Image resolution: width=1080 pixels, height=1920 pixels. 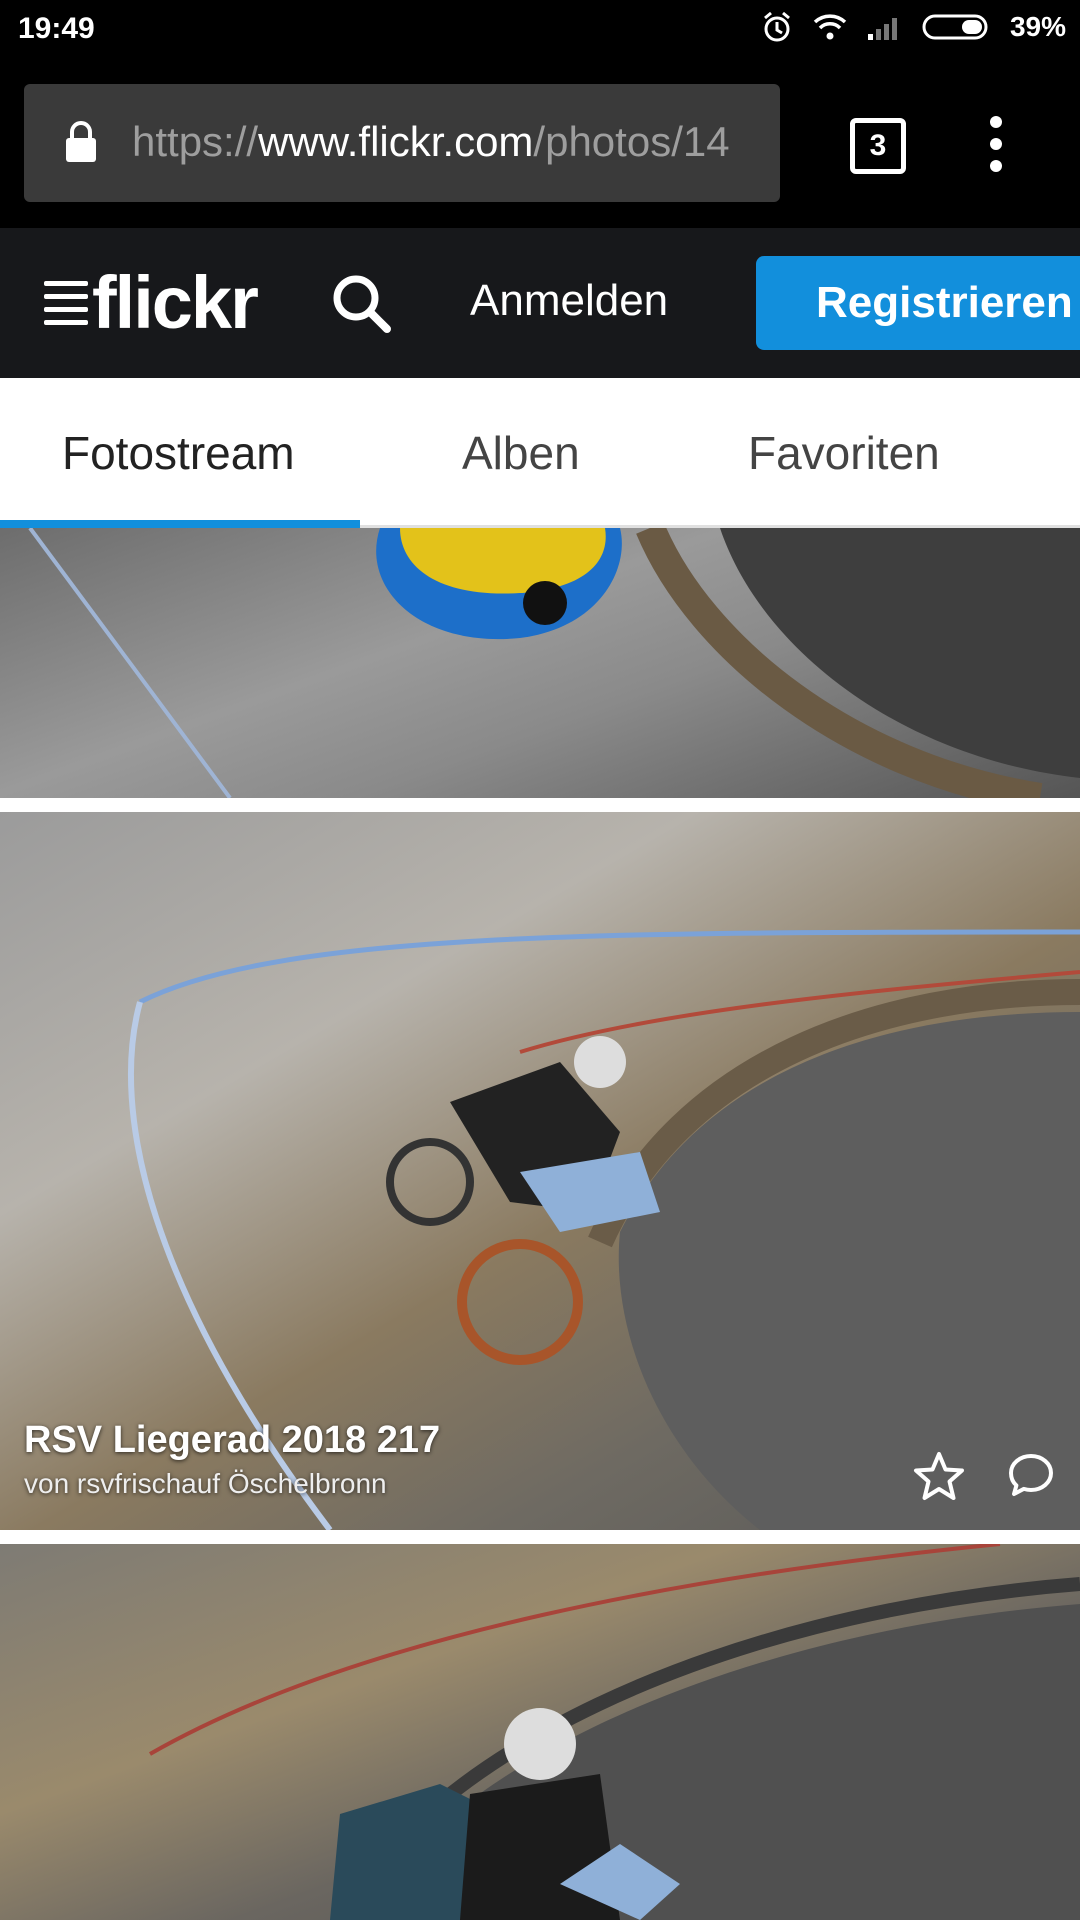 What do you see at coordinates (540, 29) in the screenshot?
I see `status-bar: 19:49 39%` at bounding box center [540, 29].